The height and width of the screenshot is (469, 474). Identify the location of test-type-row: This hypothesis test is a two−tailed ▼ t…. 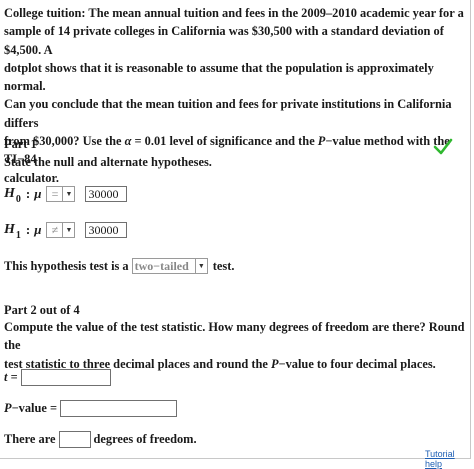
(119, 266).